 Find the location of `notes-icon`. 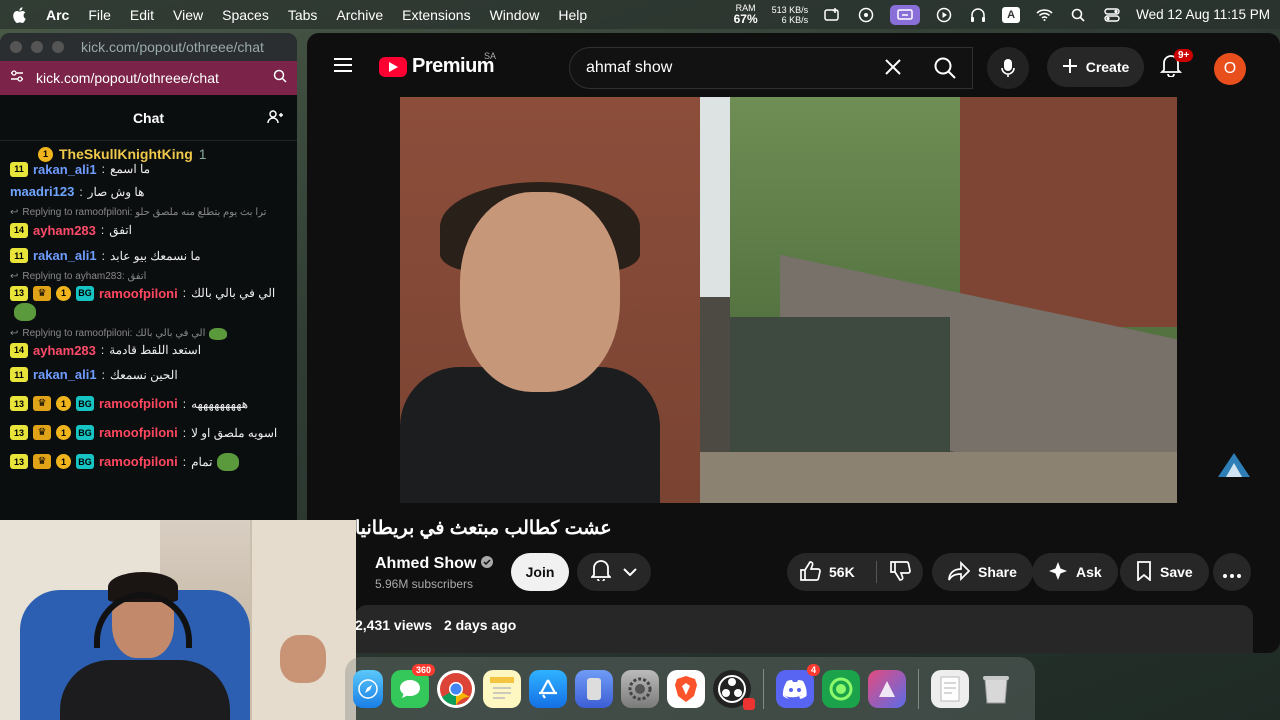

notes-icon is located at coordinates (502, 688).